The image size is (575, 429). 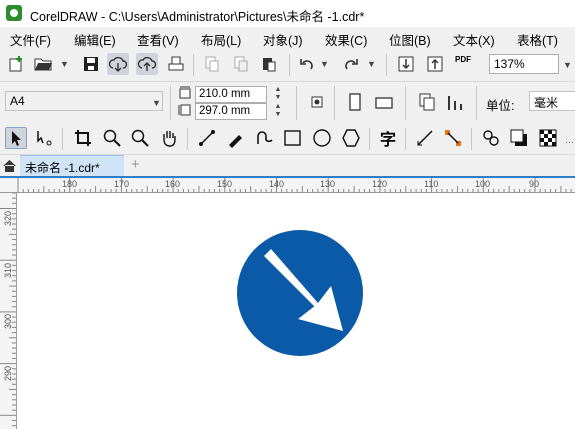 What do you see at coordinates (30, 39) in the screenshot?
I see `menu-file: 文件(F)` at bounding box center [30, 39].